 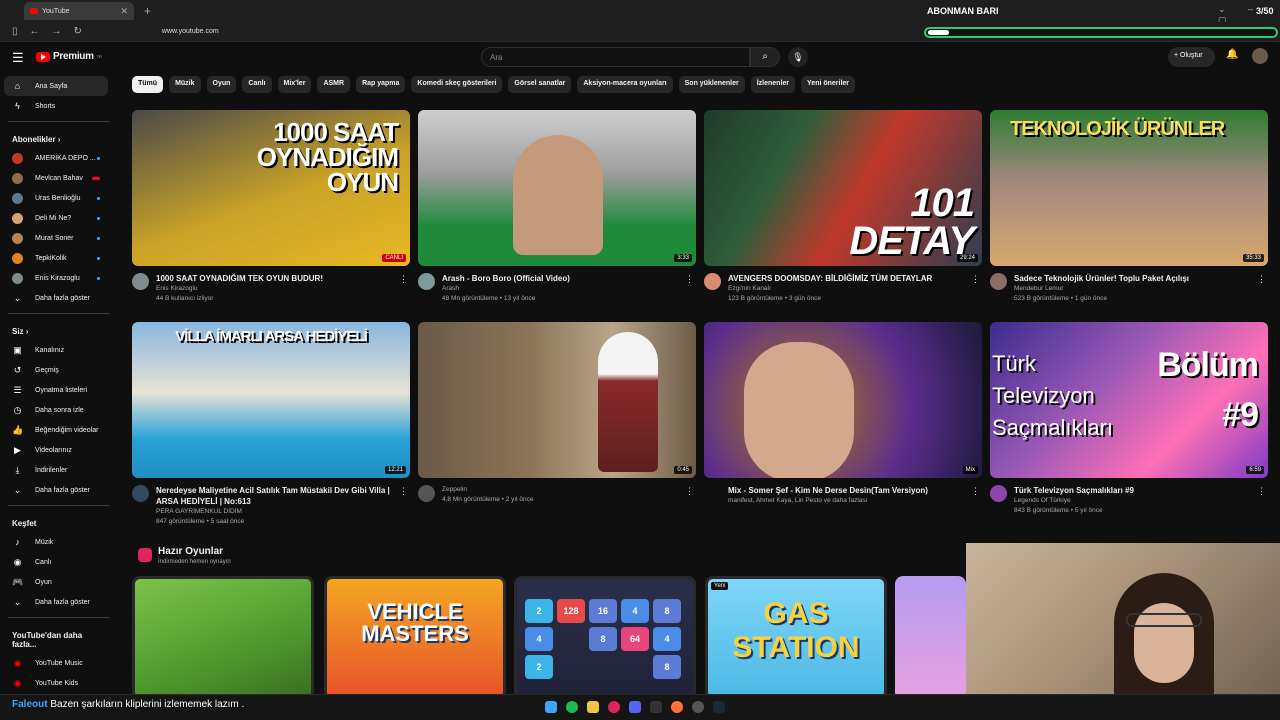 I want to click on firefox-icon, so click(x=677, y=707).